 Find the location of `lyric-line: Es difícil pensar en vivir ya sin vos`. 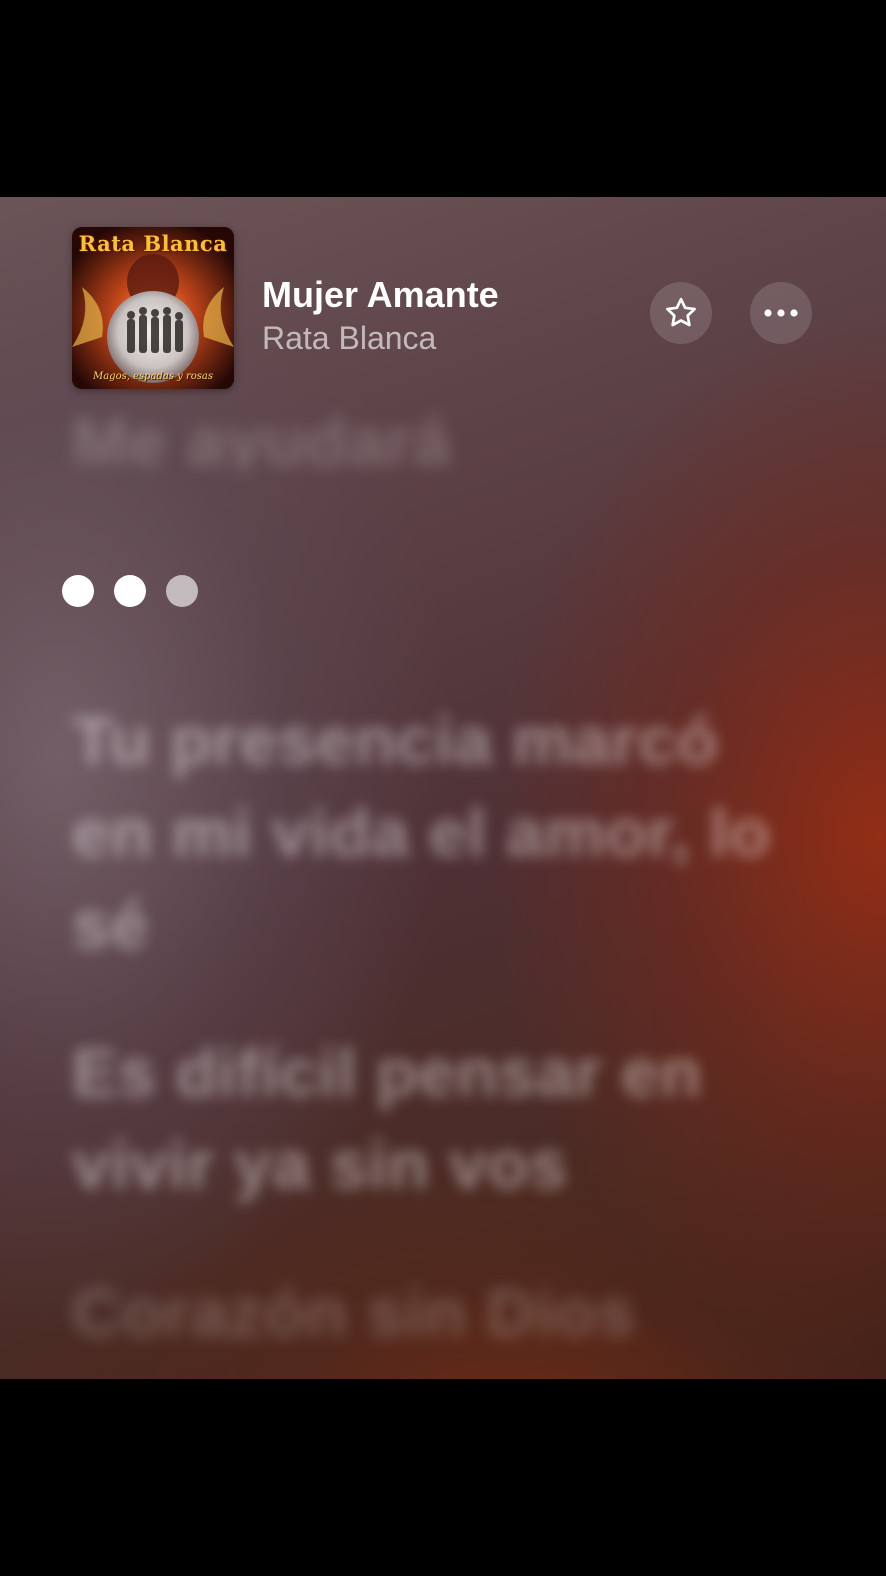

lyric-line: Es difícil pensar en vivir ya sin vos is located at coordinates (442, 1119).